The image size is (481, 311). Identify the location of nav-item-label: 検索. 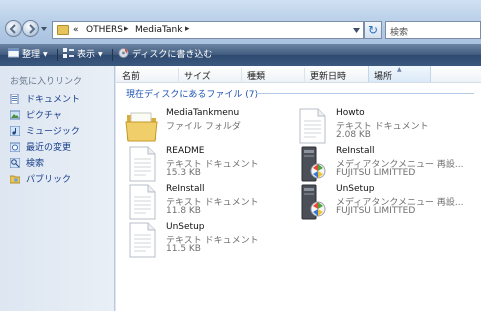
(35, 164).